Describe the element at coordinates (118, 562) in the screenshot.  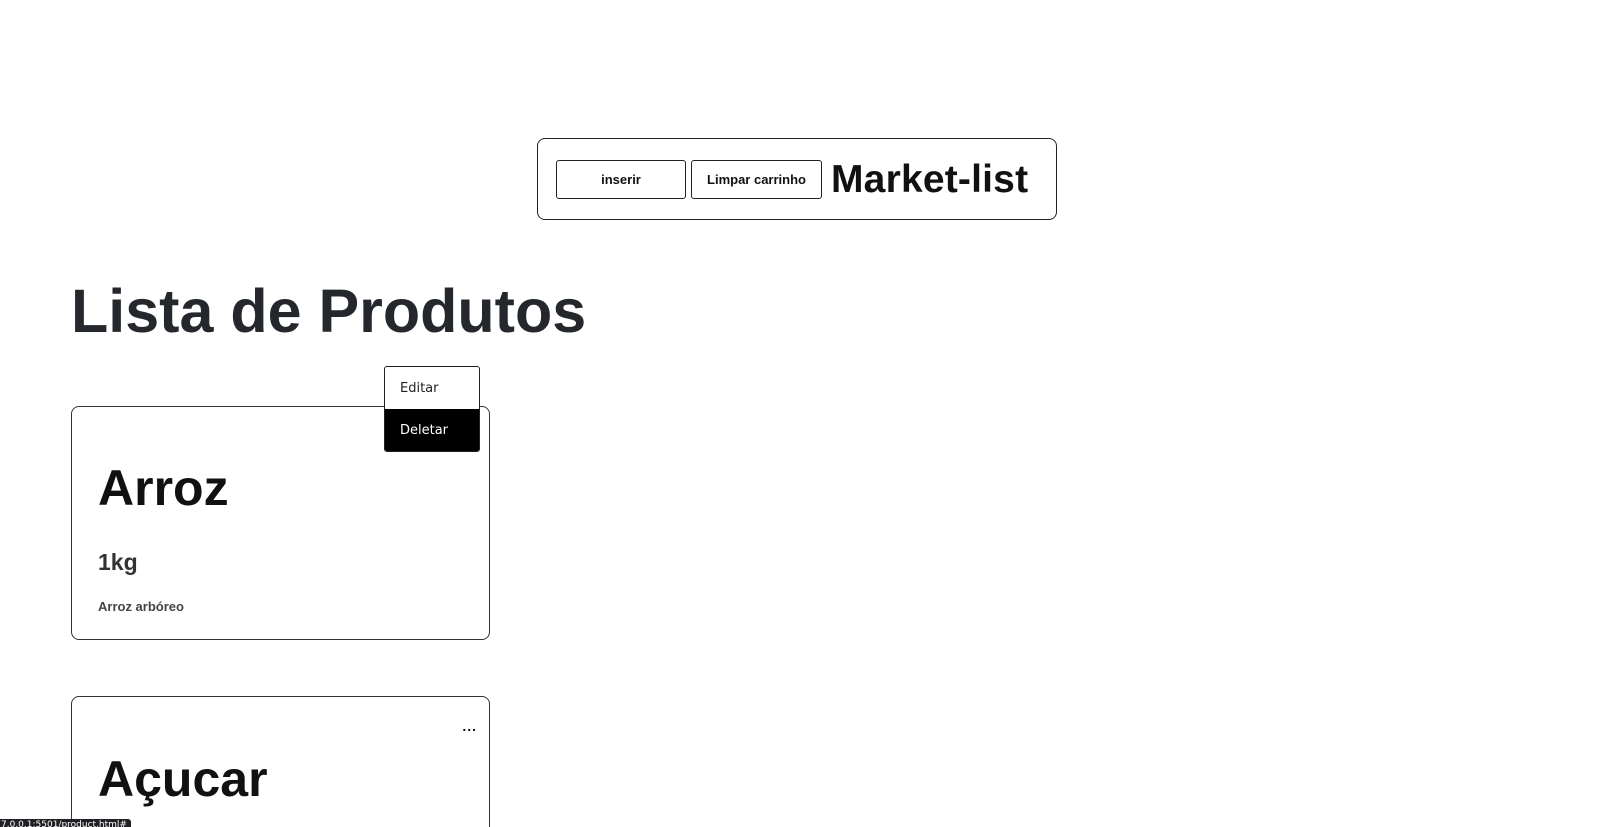
I see `product-quantity: 1kg` at that location.